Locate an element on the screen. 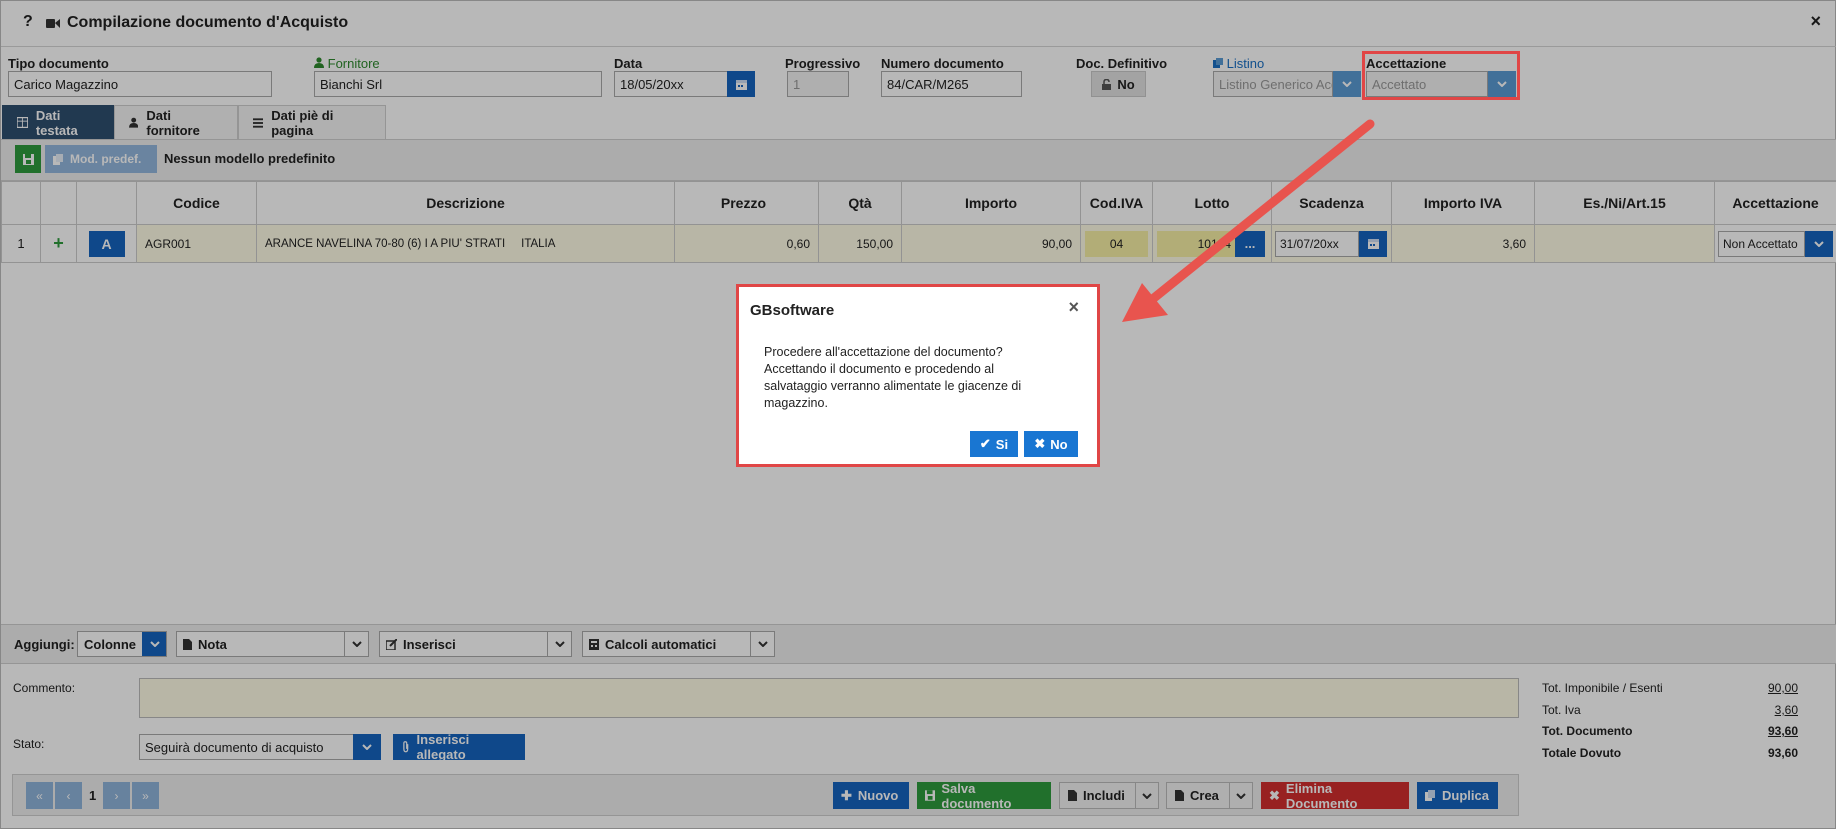 This screenshot has width=1836, height=829. dialog-close-button: × is located at coordinates (1073, 307).